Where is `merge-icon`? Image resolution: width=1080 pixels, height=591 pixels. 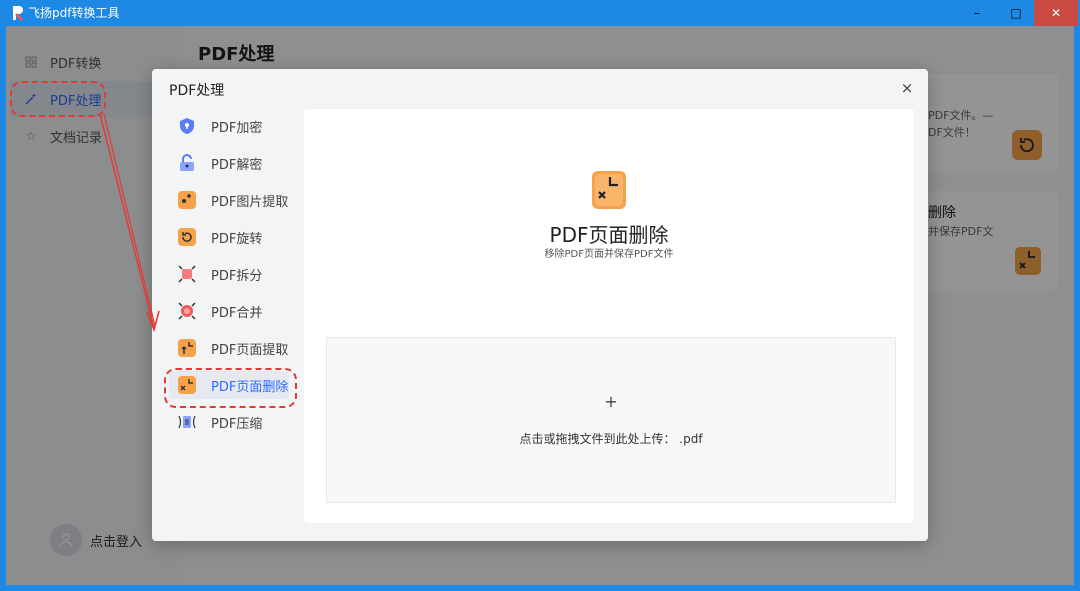
merge-icon is located at coordinates (187, 311).